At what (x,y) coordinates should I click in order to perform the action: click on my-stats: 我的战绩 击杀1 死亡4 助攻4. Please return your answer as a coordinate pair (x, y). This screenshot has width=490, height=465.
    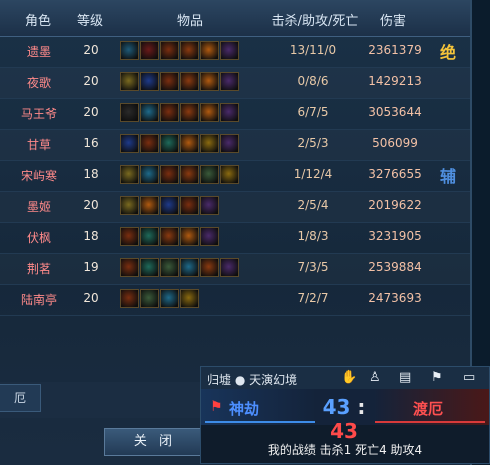
    Looking at the image, I should click on (345, 450).